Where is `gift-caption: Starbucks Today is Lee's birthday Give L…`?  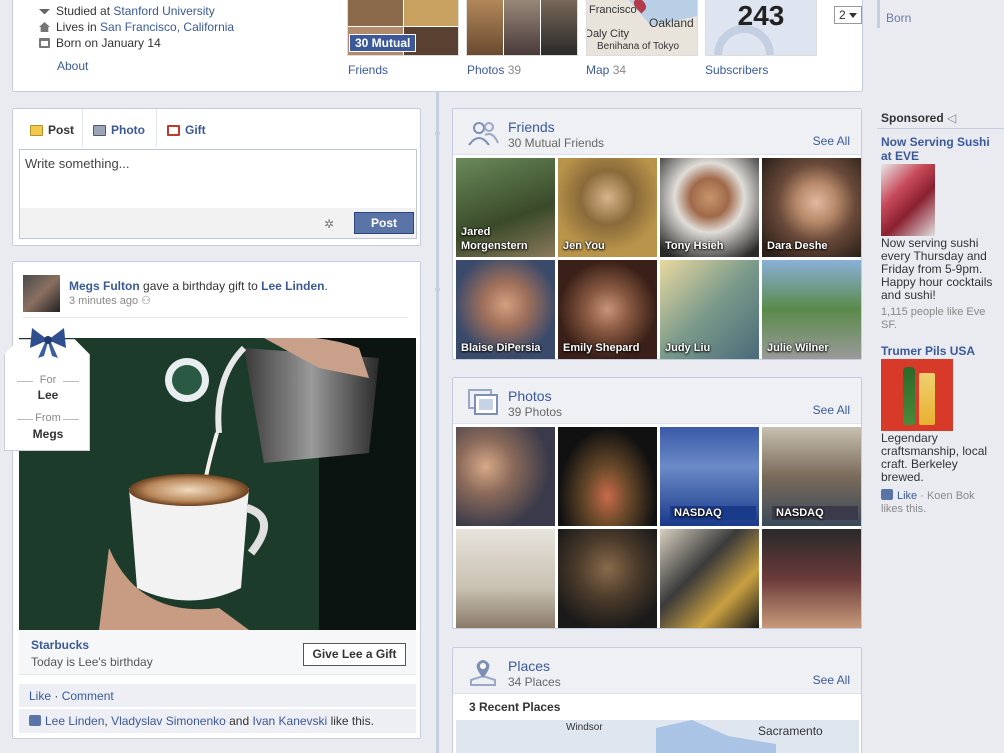 gift-caption: Starbucks Today is Lee's birthday Give L… is located at coordinates (217, 652).